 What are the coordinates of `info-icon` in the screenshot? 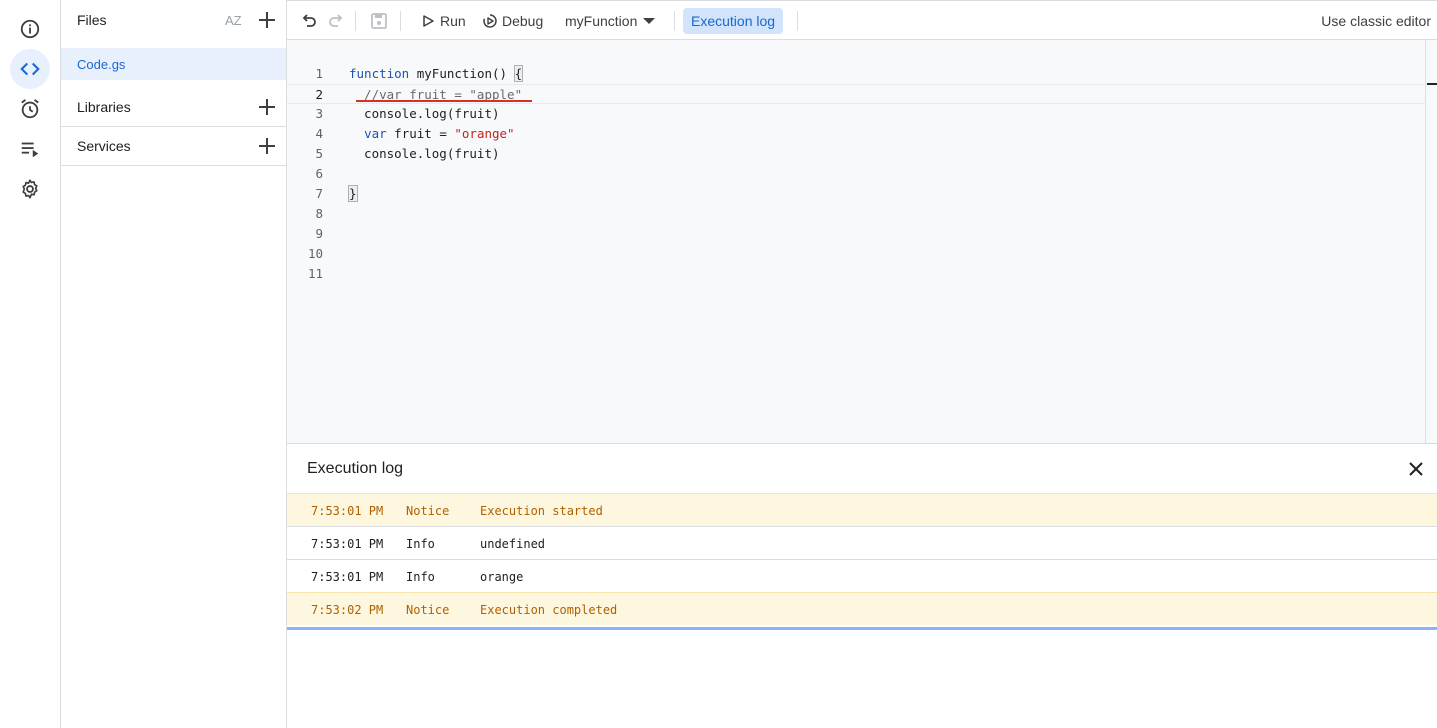 It's located at (30, 29).